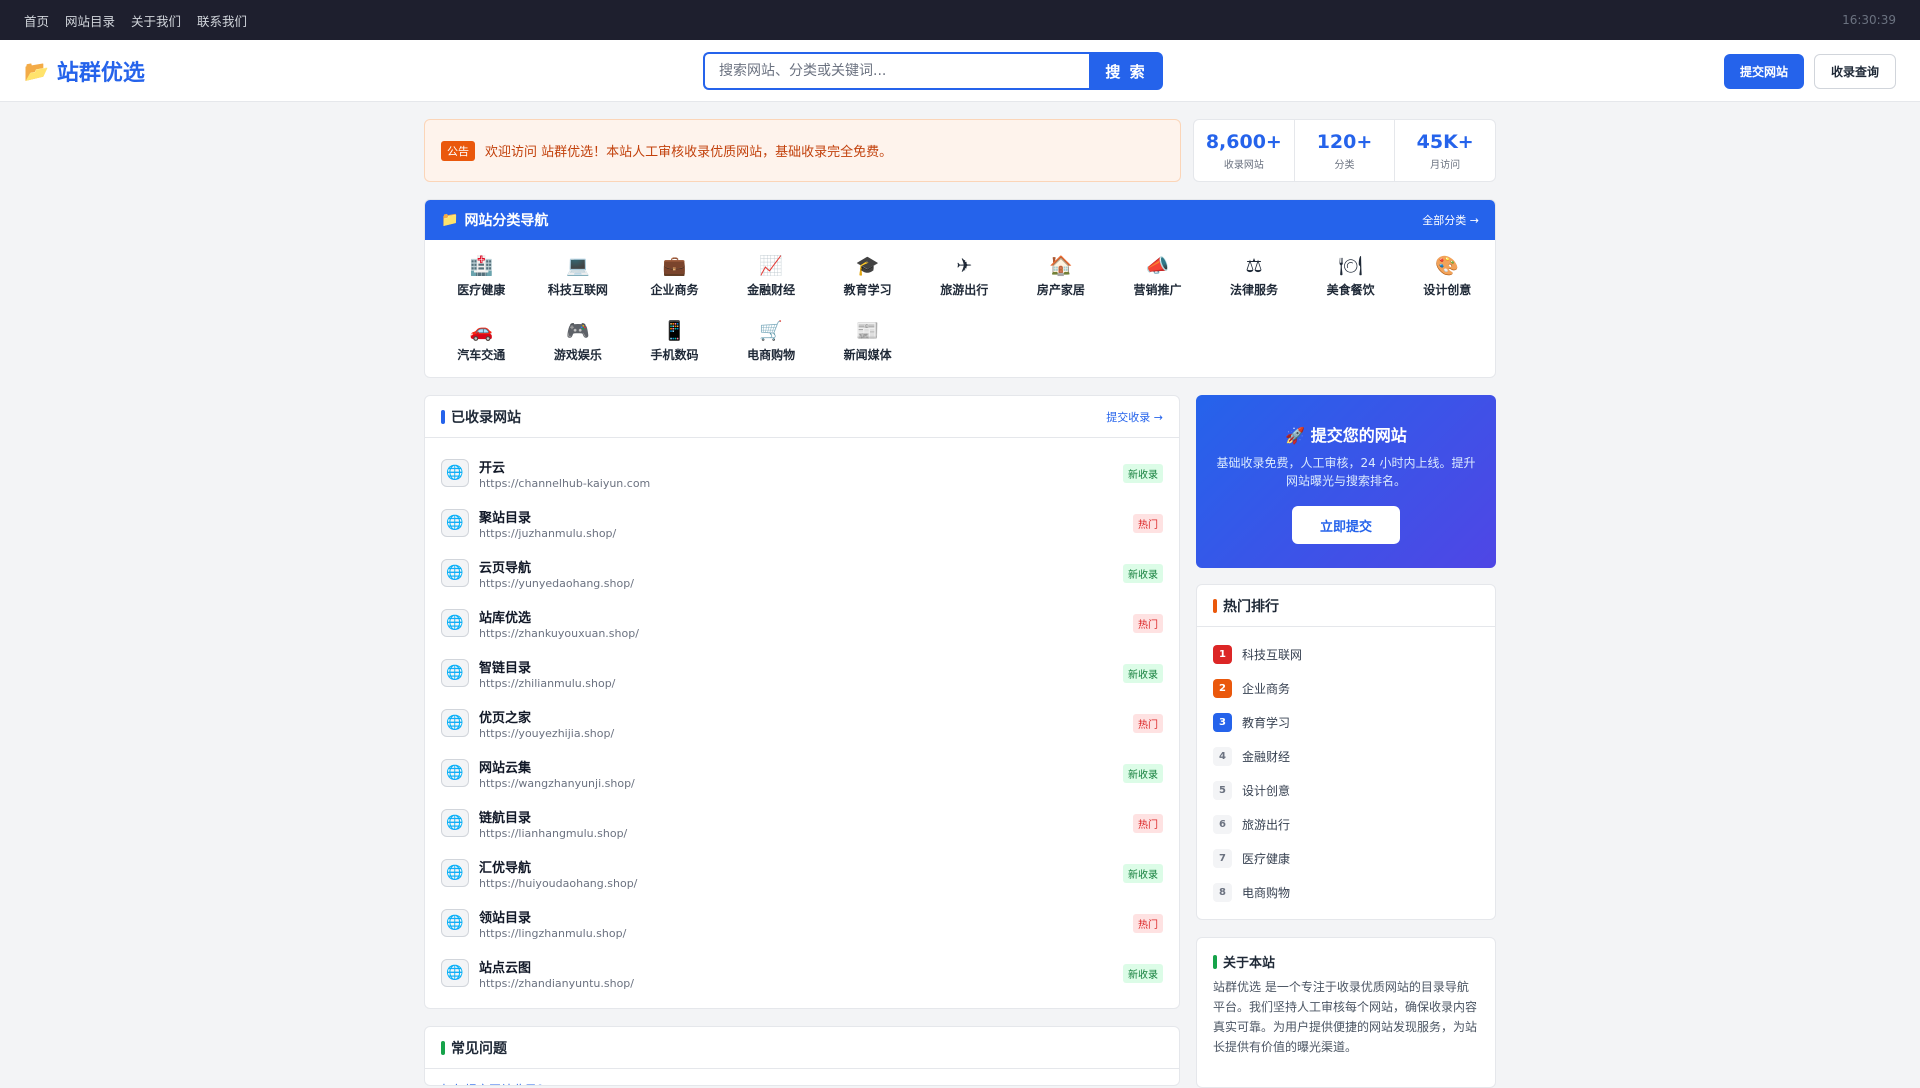 The image size is (1920, 1088). Describe the element at coordinates (771, 278) in the screenshot. I see `category-item: 📈 金融财经` at that location.